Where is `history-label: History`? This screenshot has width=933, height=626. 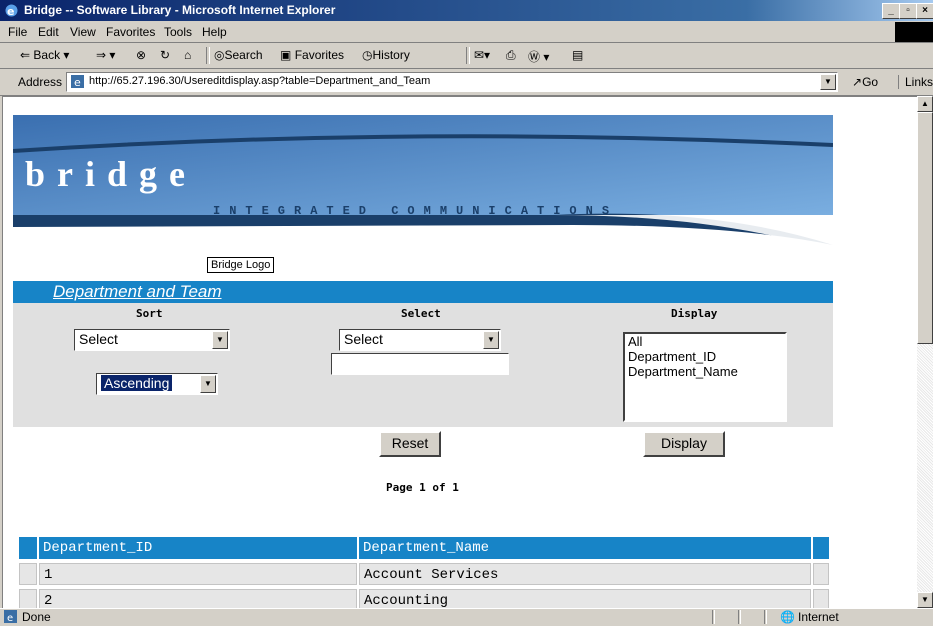
history-label: History is located at coordinates (391, 55).